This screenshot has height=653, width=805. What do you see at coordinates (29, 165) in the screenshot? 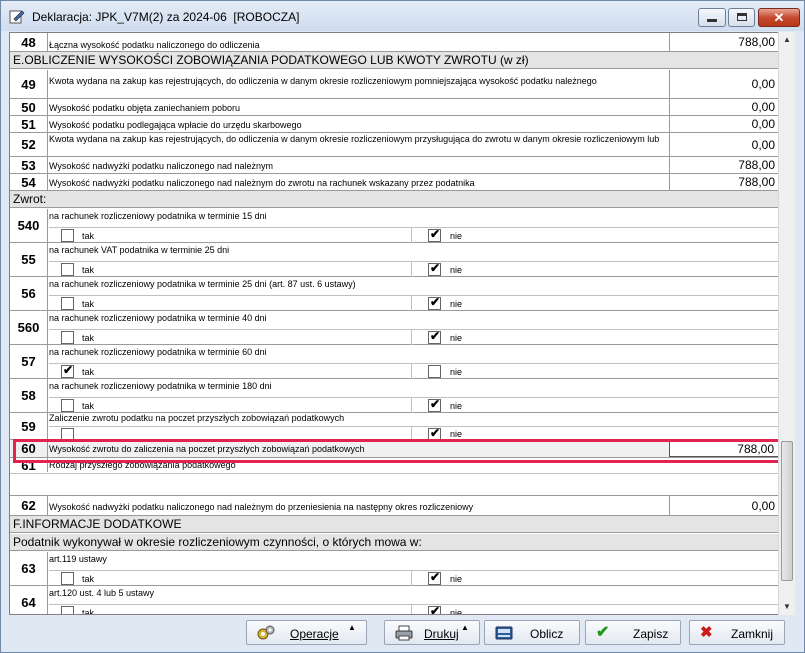
I see `row-number: 53` at bounding box center [29, 165].